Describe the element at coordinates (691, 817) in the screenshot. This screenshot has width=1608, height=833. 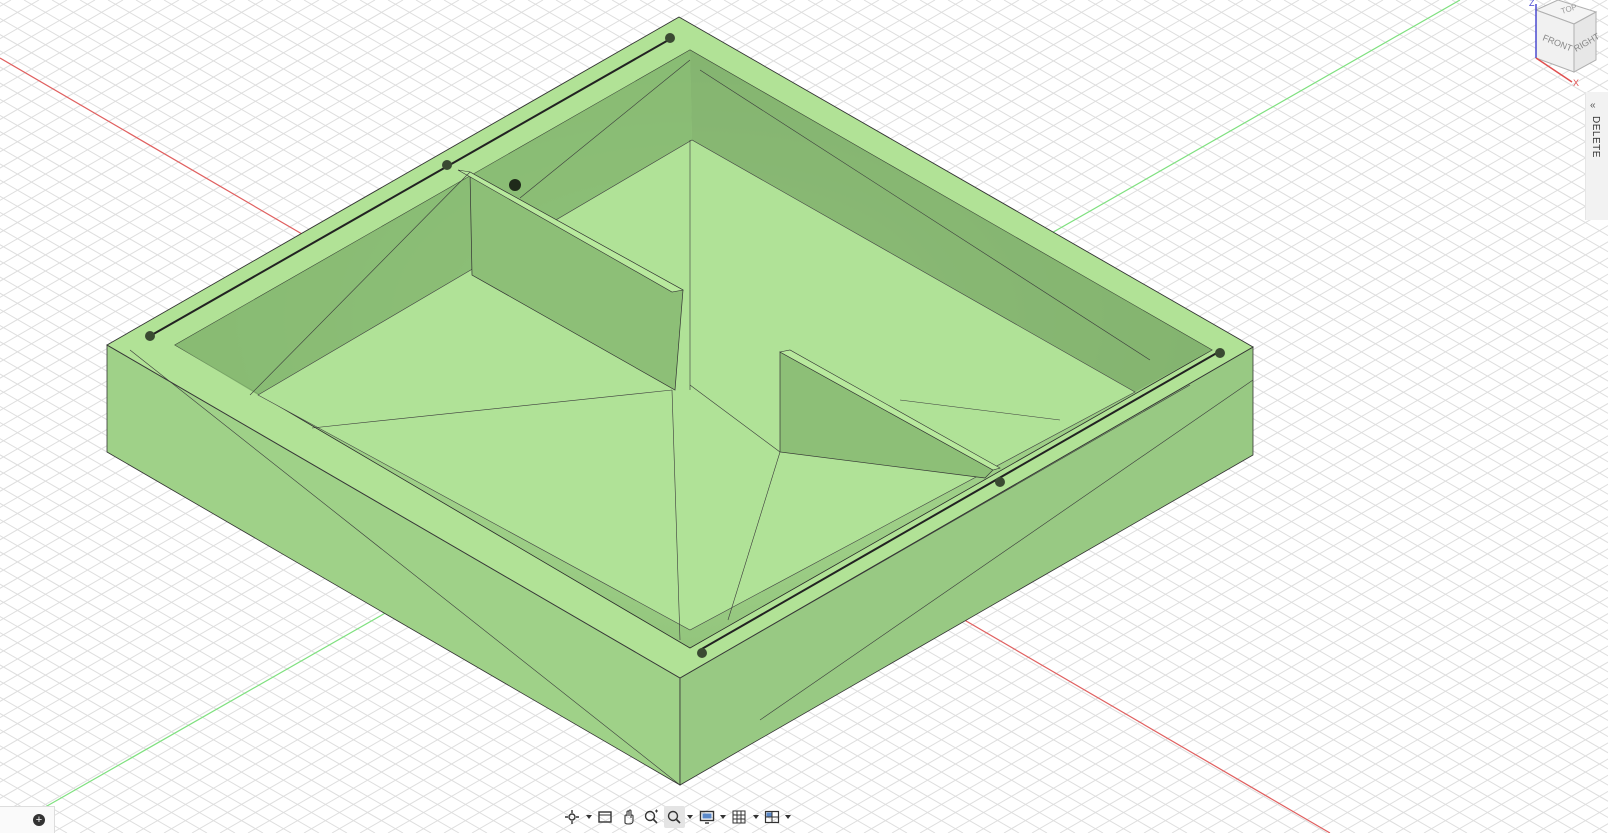
I see `zoom-dropdown-icon` at that location.